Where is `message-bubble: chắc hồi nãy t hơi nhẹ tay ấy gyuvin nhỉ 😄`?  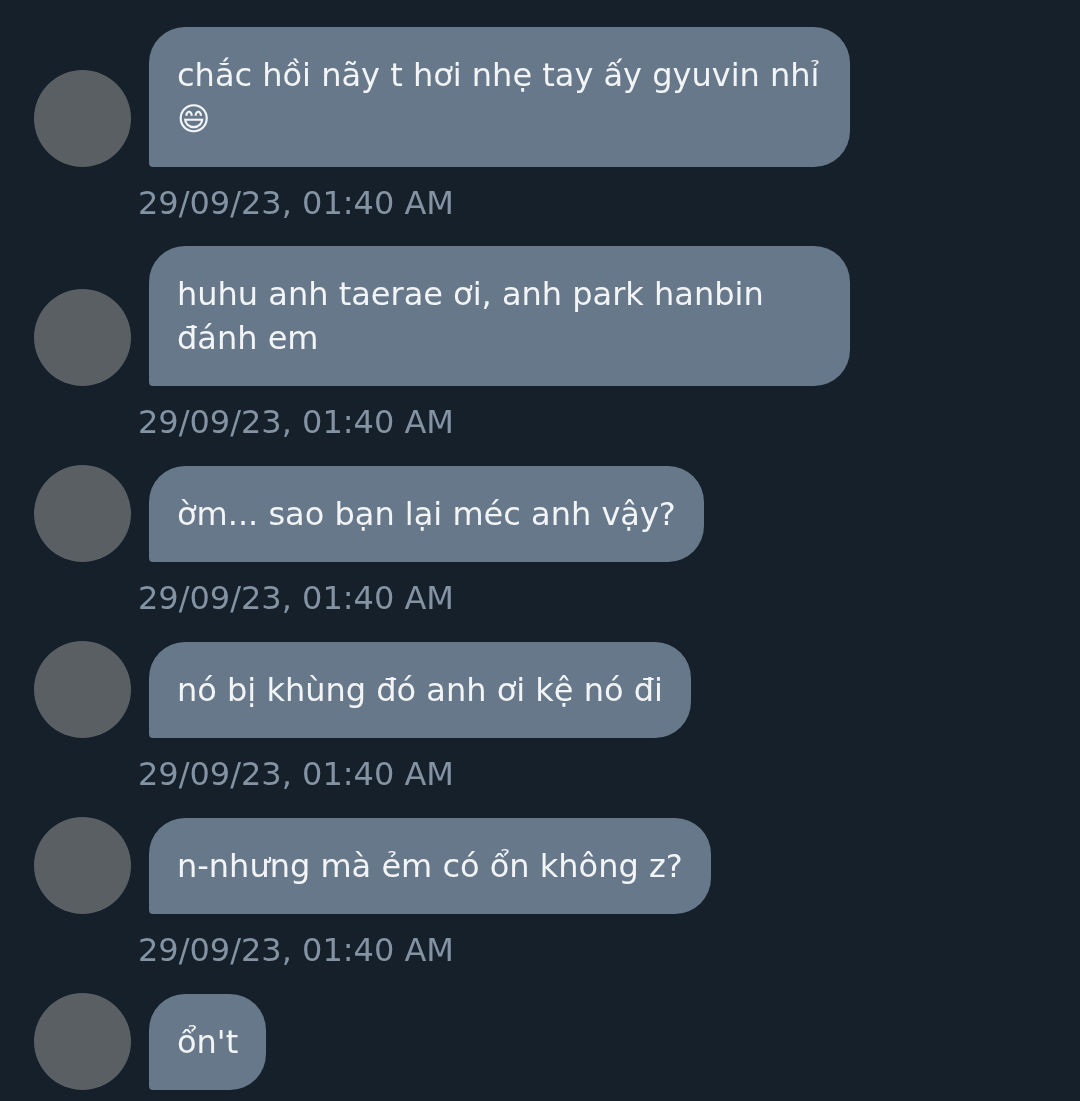 message-bubble: chắc hồi nãy t hơi nhẹ tay ấy gyuvin nhỉ 😄 is located at coordinates (499, 97).